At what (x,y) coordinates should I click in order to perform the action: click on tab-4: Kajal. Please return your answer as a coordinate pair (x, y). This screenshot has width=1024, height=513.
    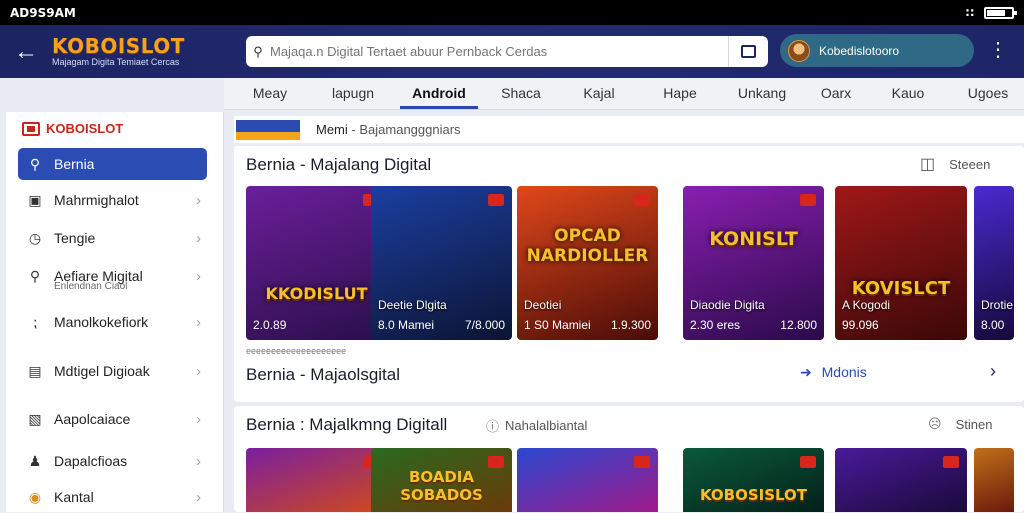
    Looking at the image, I should click on (599, 93).